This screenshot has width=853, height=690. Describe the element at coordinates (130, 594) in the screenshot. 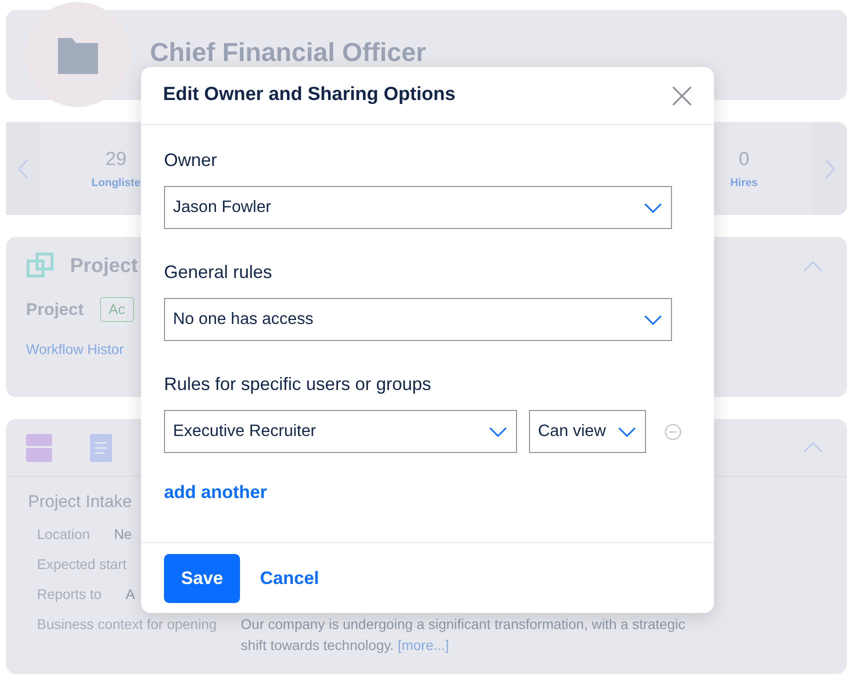

I see `field-value: A` at that location.